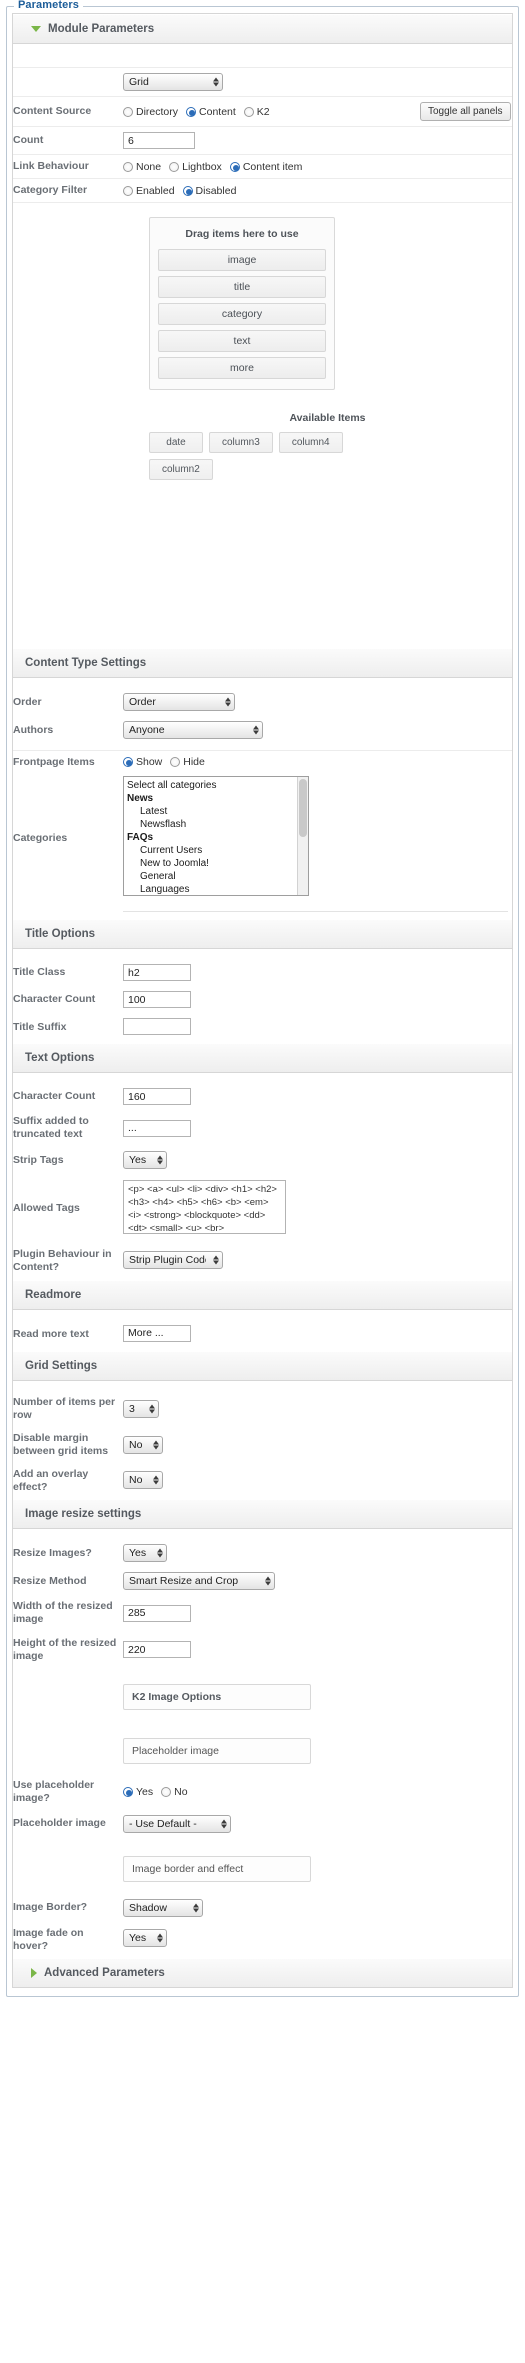 The image size is (525, 2363). I want to click on link-behaviour-radio-group: None Lightbox Content item, so click(315, 167).